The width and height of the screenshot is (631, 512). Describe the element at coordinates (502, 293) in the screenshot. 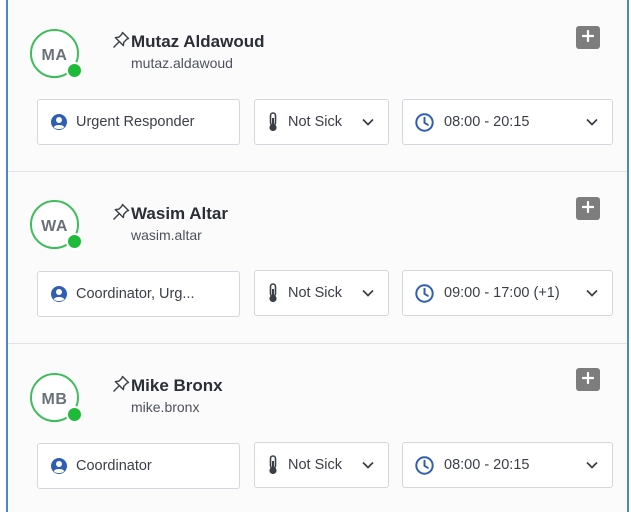

I see `shift-value: 09:00 - 17:00 (+1)` at that location.